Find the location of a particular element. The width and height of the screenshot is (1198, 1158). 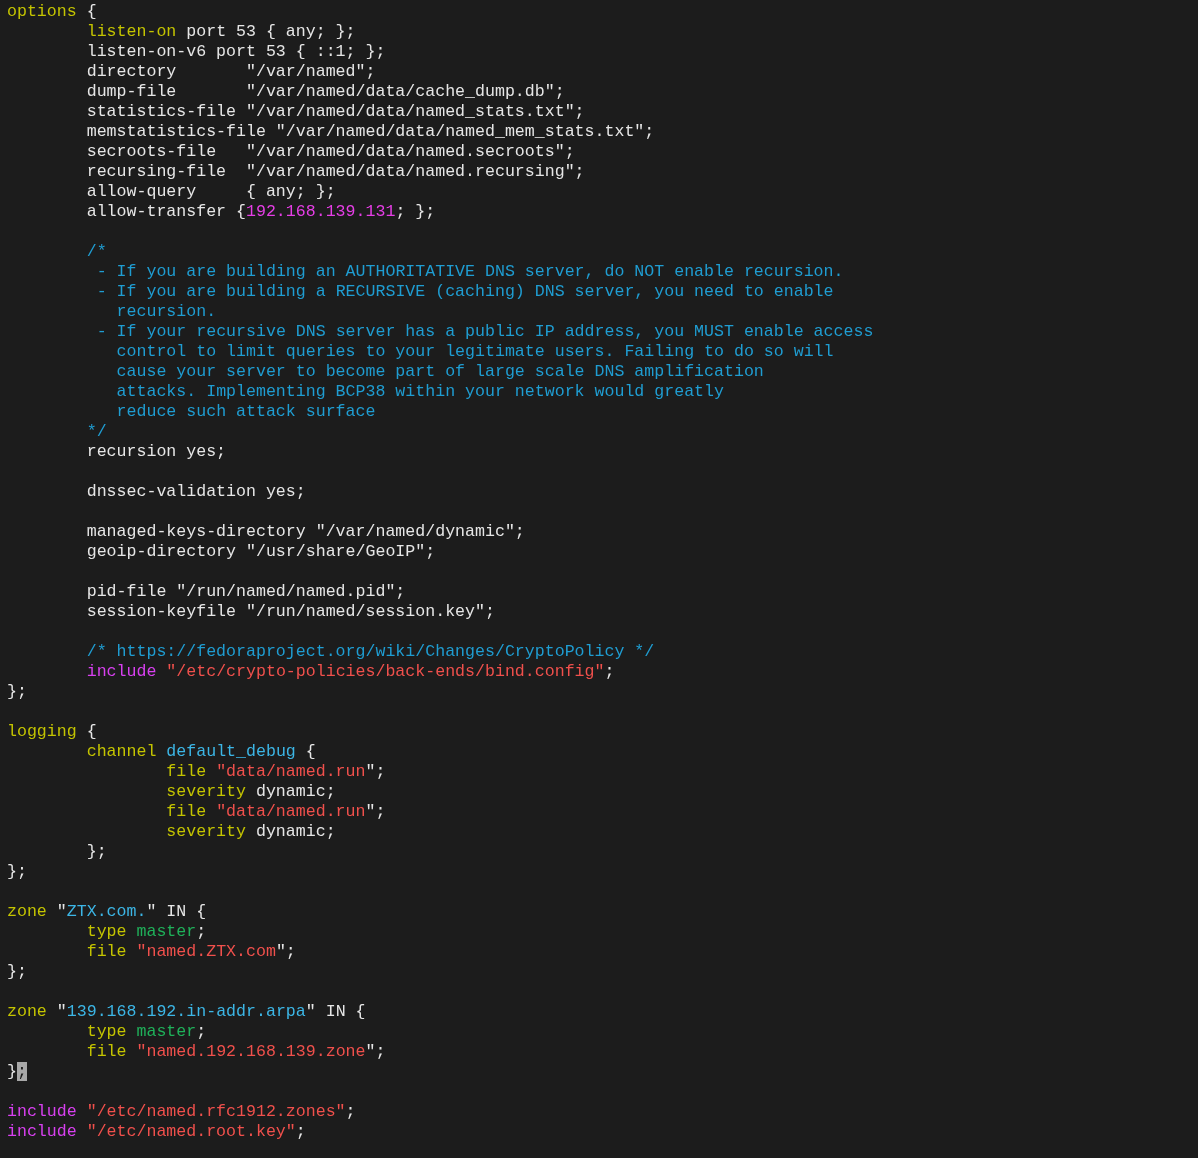

code-line: reduce such attack surface is located at coordinates (246, 412).